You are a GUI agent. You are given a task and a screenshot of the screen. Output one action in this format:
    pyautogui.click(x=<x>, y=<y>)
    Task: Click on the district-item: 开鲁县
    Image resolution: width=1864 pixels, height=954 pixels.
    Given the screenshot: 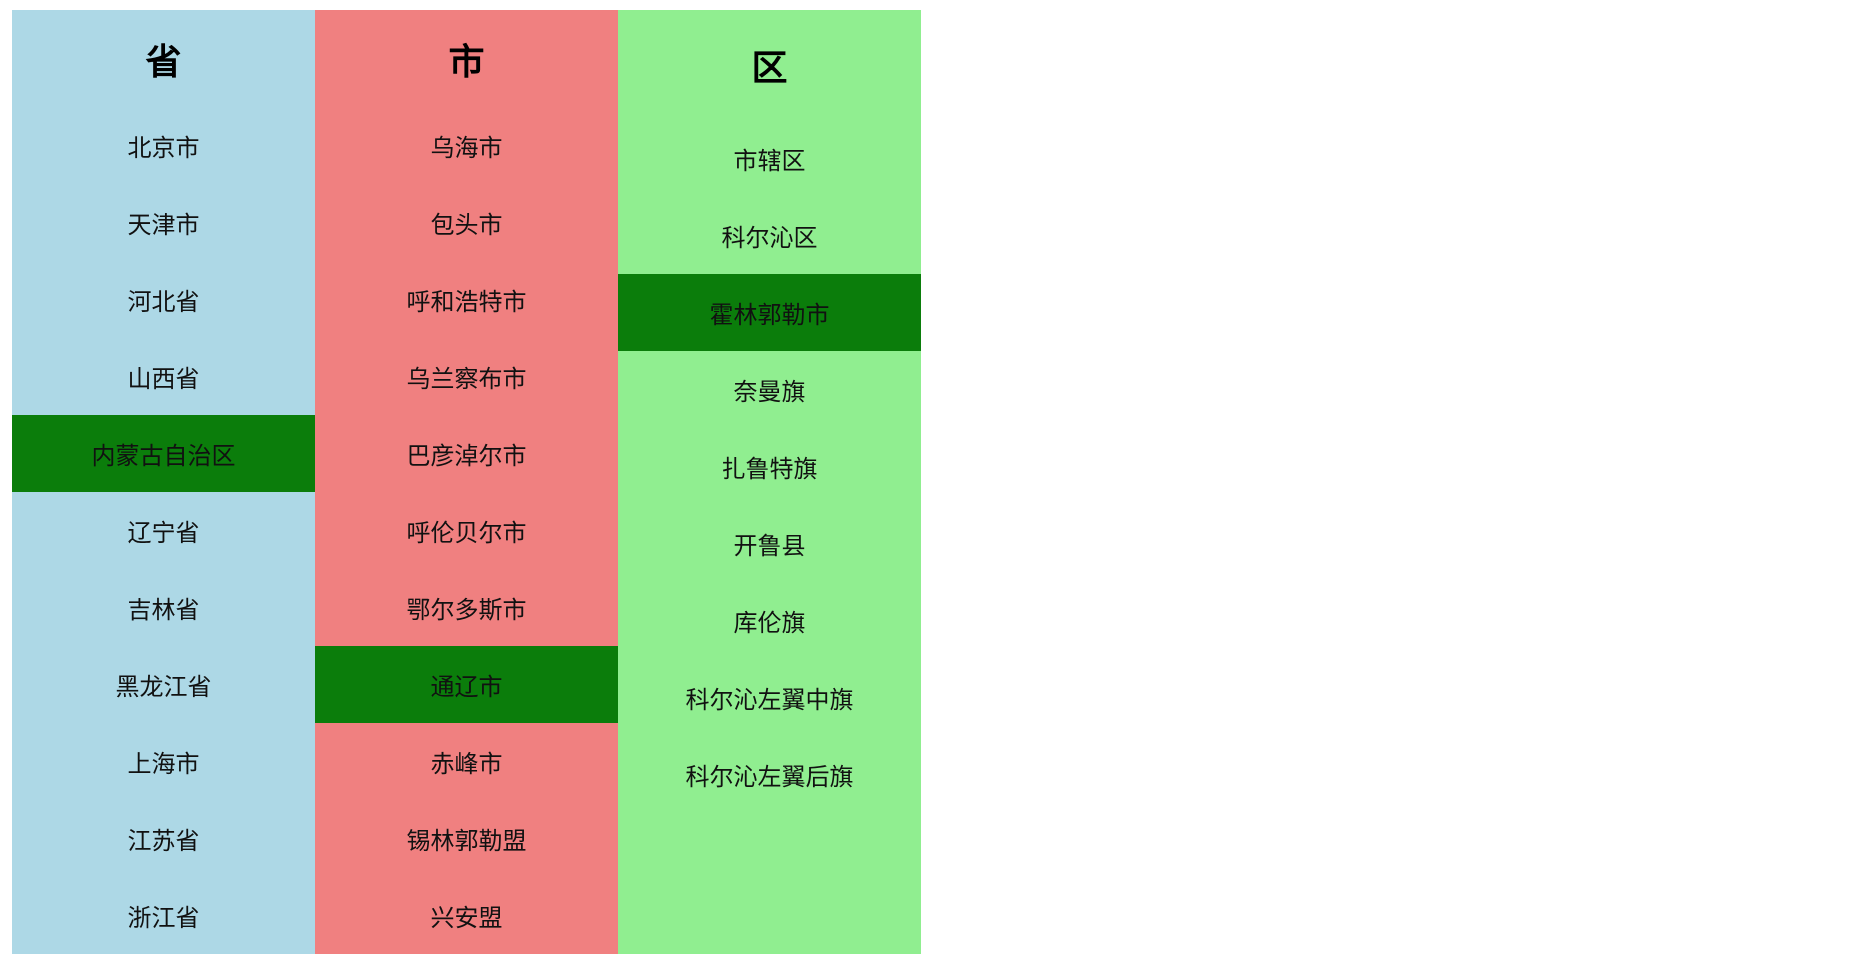 What is the action you would take?
    pyautogui.click(x=769, y=543)
    